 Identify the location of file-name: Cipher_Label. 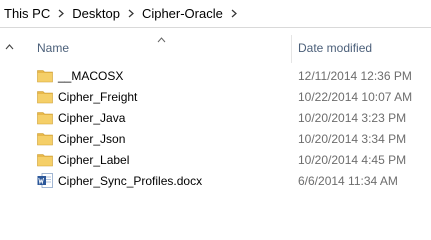
(93, 160).